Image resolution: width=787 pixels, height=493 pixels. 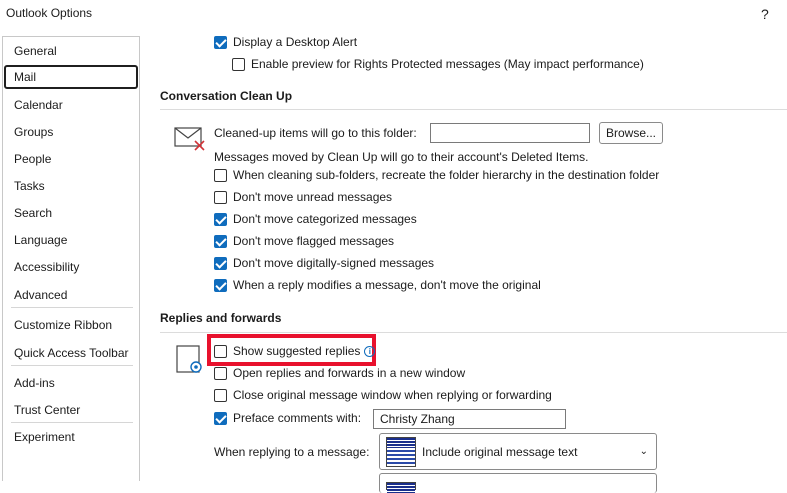 What do you see at coordinates (71, 213) in the screenshot?
I see `sidebar-item-search: Search` at bounding box center [71, 213].